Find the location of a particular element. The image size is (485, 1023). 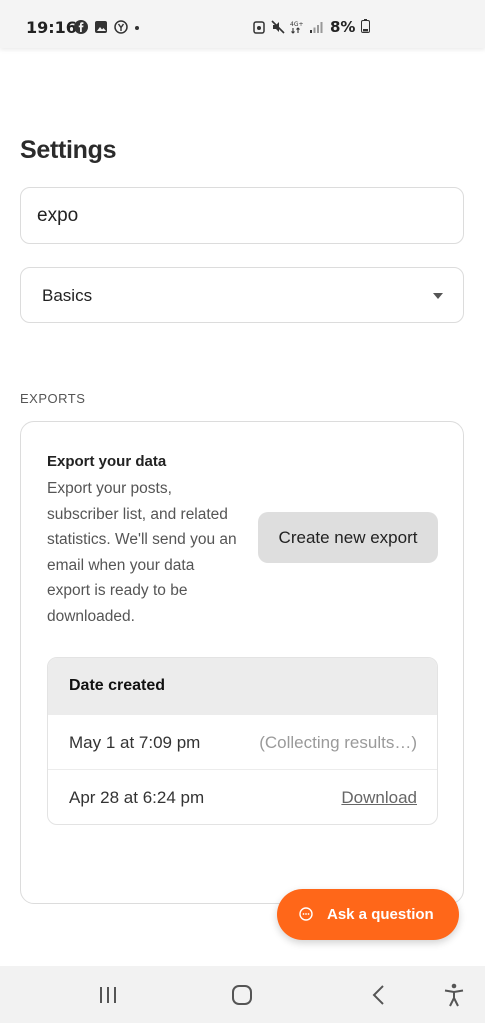

select-value: Basics is located at coordinates (67, 295).